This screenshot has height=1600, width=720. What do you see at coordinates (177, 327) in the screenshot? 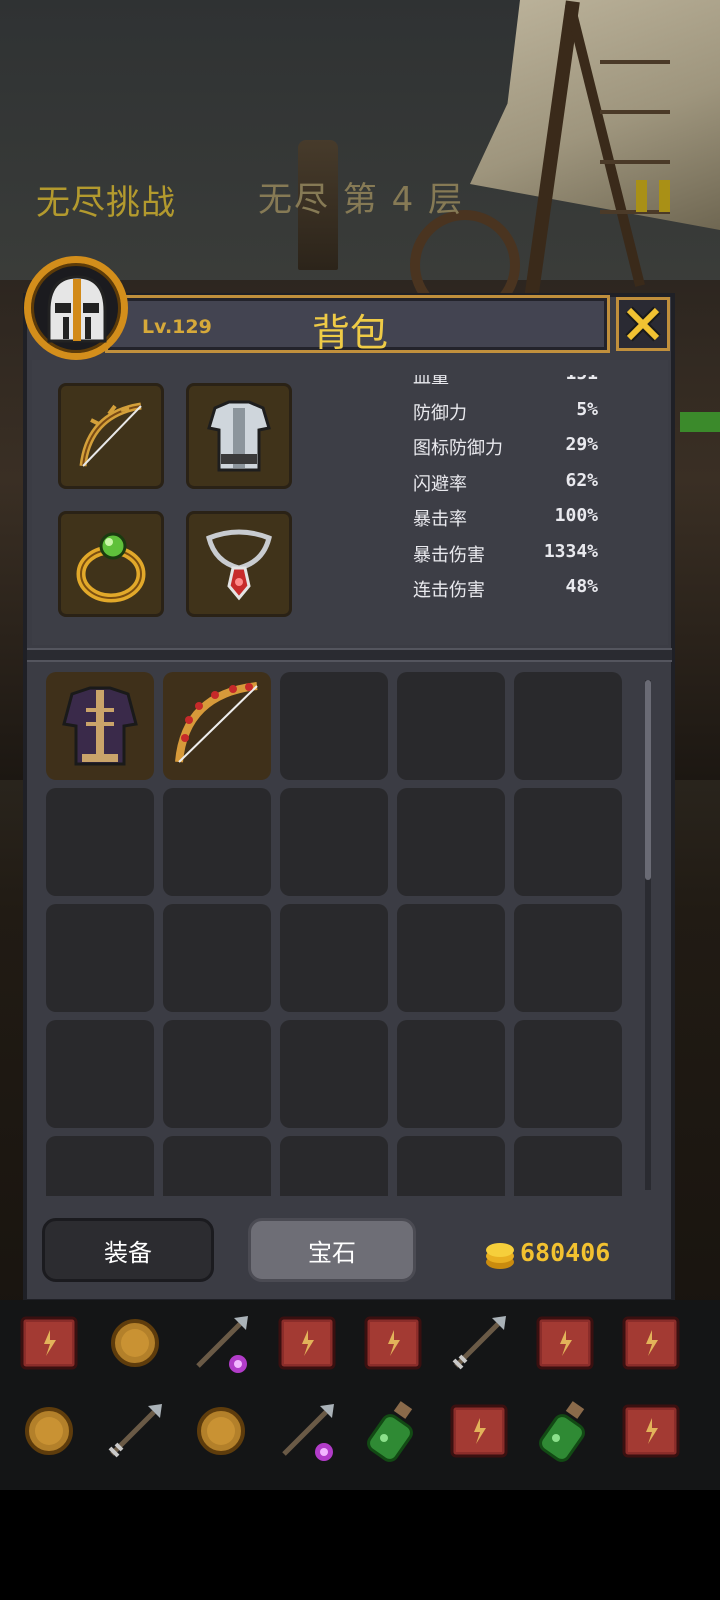
I see `player-level: Lv.129` at bounding box center [177, 327].